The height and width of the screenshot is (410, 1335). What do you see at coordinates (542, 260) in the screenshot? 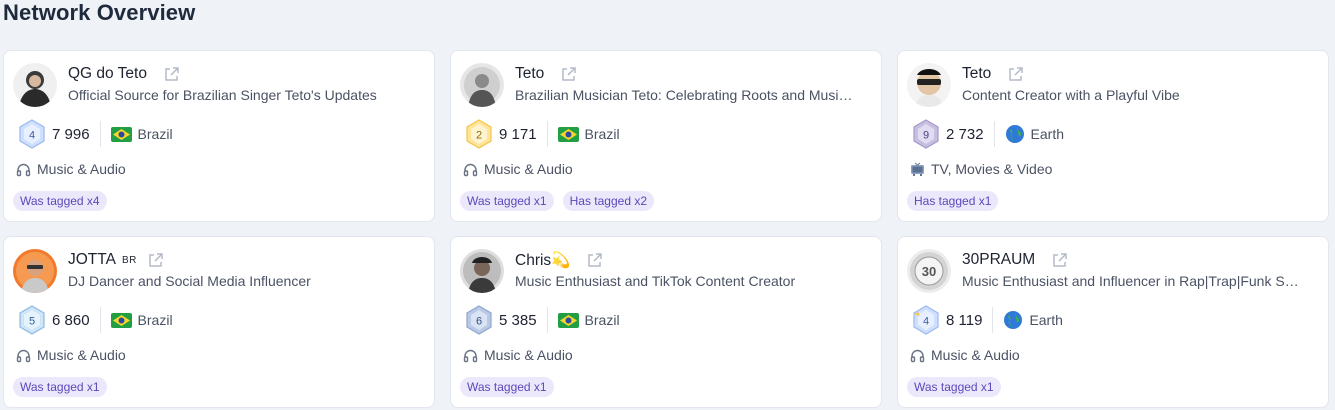
I see `account-name: Chris💫` at bounding box center [542, 260].